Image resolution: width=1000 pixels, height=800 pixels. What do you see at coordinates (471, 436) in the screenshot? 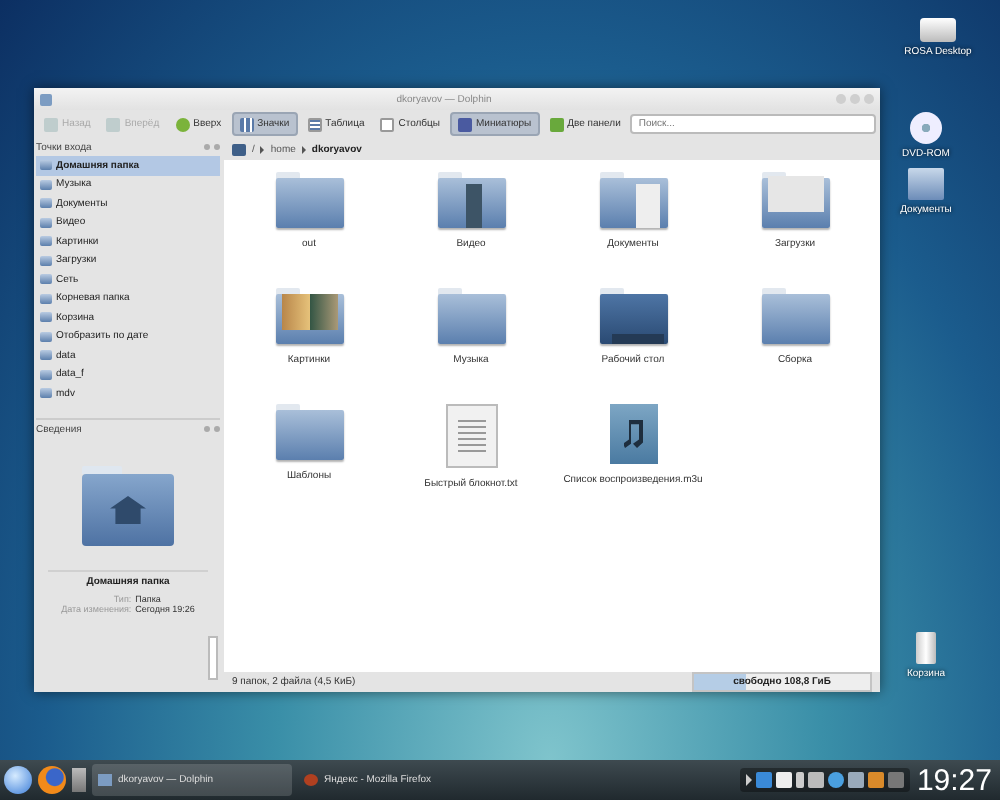
I see `text-file-icon` at bounding box center [471, 436].